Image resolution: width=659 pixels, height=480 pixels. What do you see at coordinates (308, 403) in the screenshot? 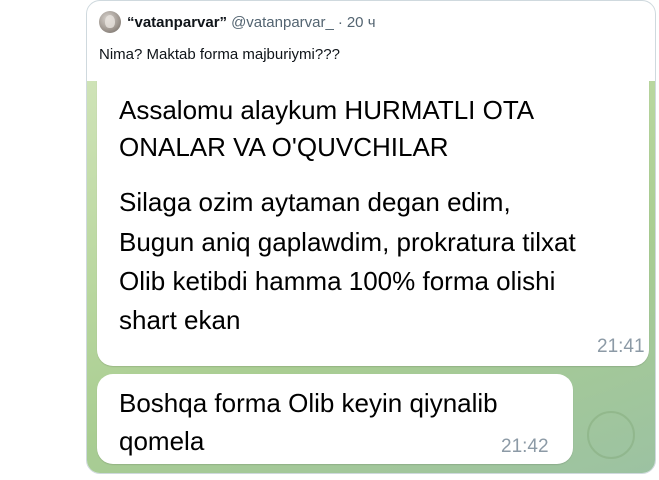
I see `message-line: Boshqa forma Olib keyin qiynalib` at bounding box center [308, 403].